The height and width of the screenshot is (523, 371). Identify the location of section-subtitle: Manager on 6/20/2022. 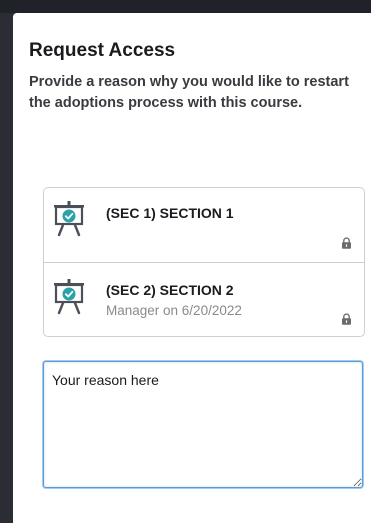
(174, 310).